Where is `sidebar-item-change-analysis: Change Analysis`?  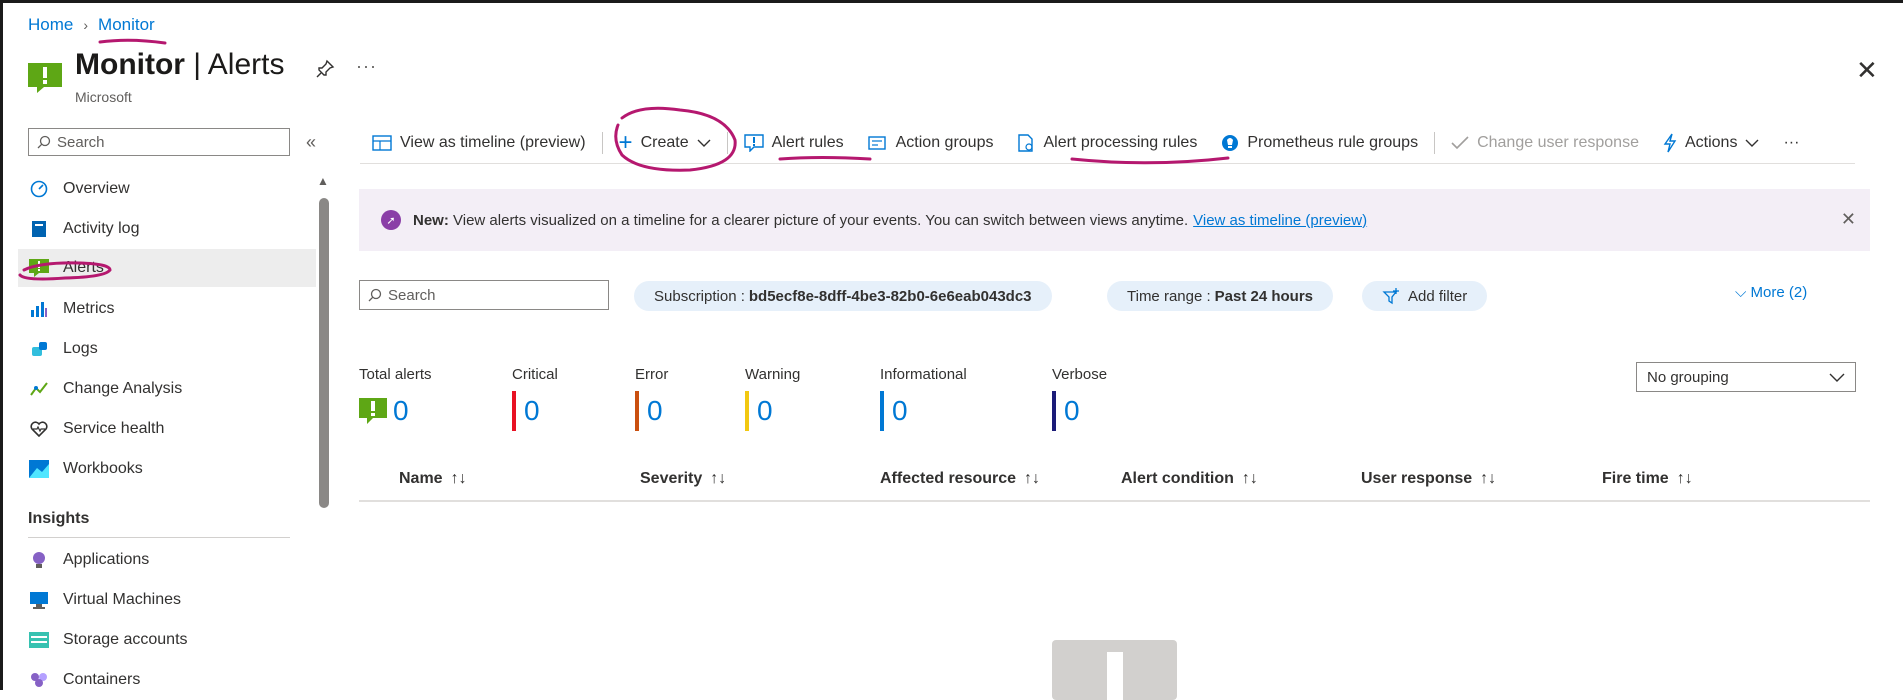 sidebar-item-change-analysis: Change Analysis is located at coordinates (167, 389).